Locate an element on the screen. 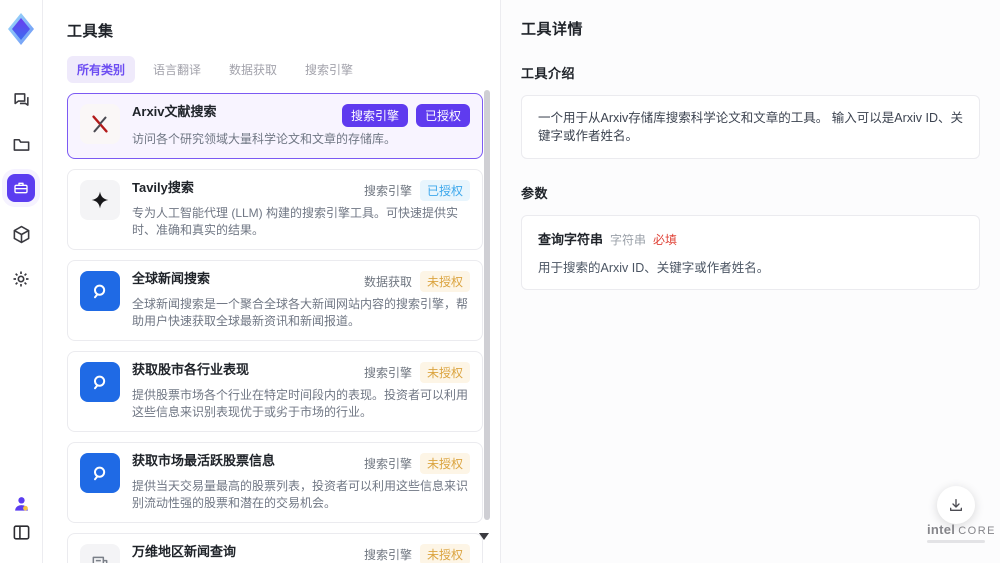 This screenshot has width=1000, height=563. core-wordmark: core is located at coordinates (977, 531).